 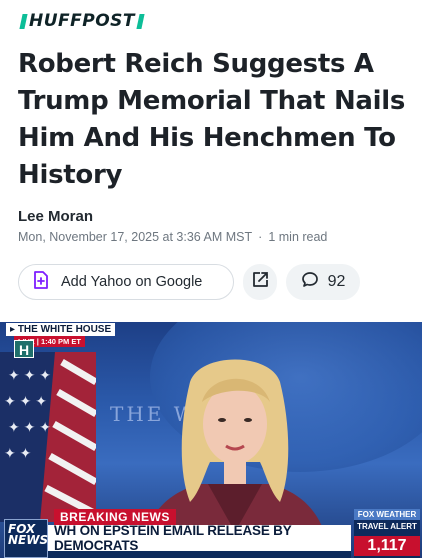 I want to click on add-yahoo-button: Add Yahoo on Google, so click(x=126, y=282).